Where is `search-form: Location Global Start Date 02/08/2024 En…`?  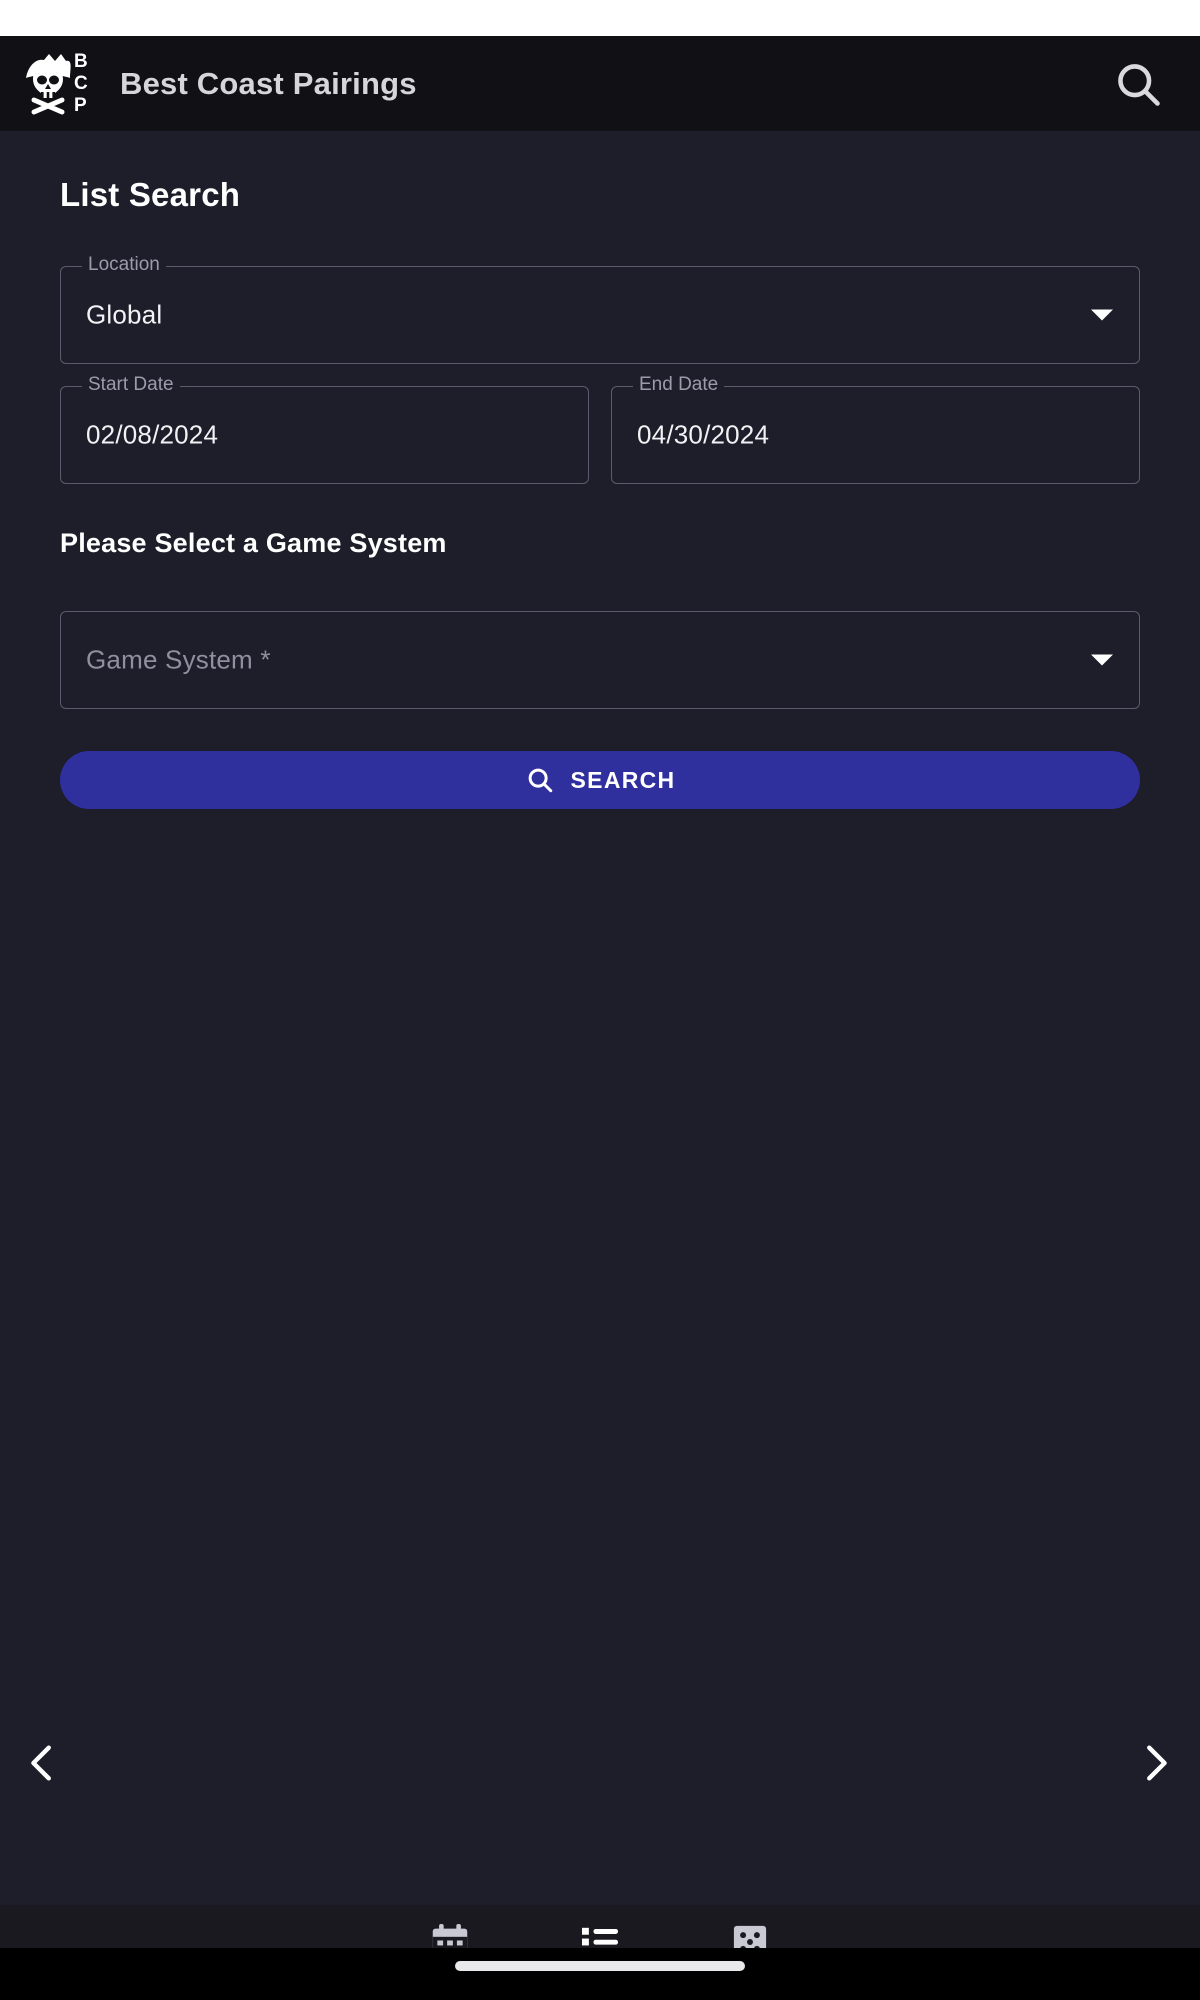
search-form: Location Global Start Date 02/08/2024 En… is located at coordinates (600, 368).